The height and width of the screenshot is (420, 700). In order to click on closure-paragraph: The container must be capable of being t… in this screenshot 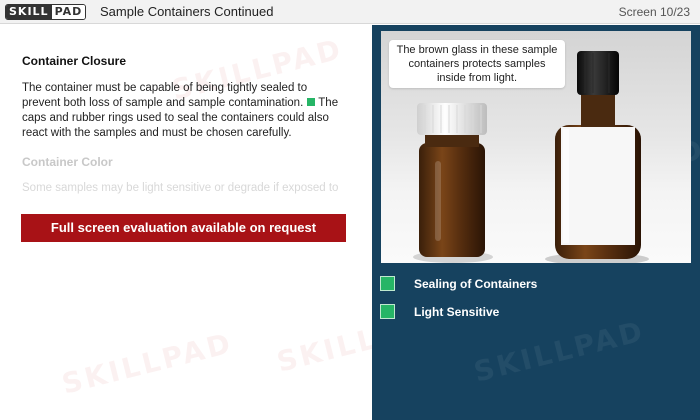, I will do `click(184, 111)`.